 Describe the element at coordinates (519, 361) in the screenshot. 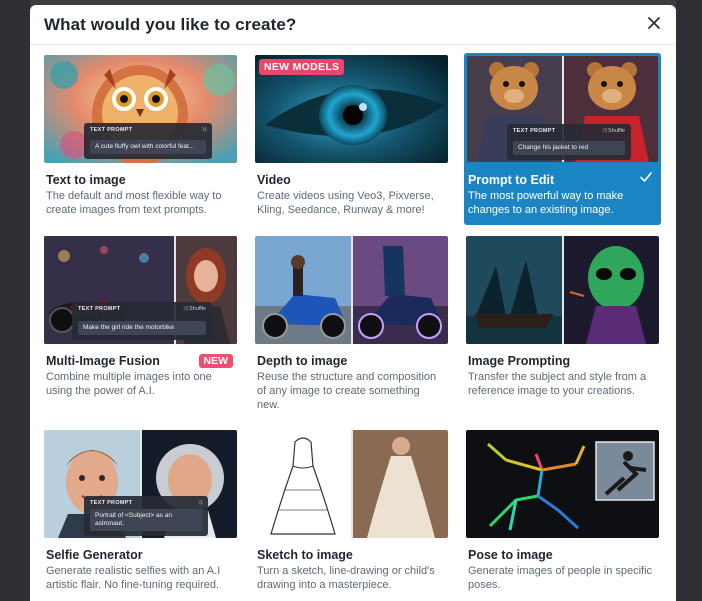

I see `card-title: Image Prompting` at that location.